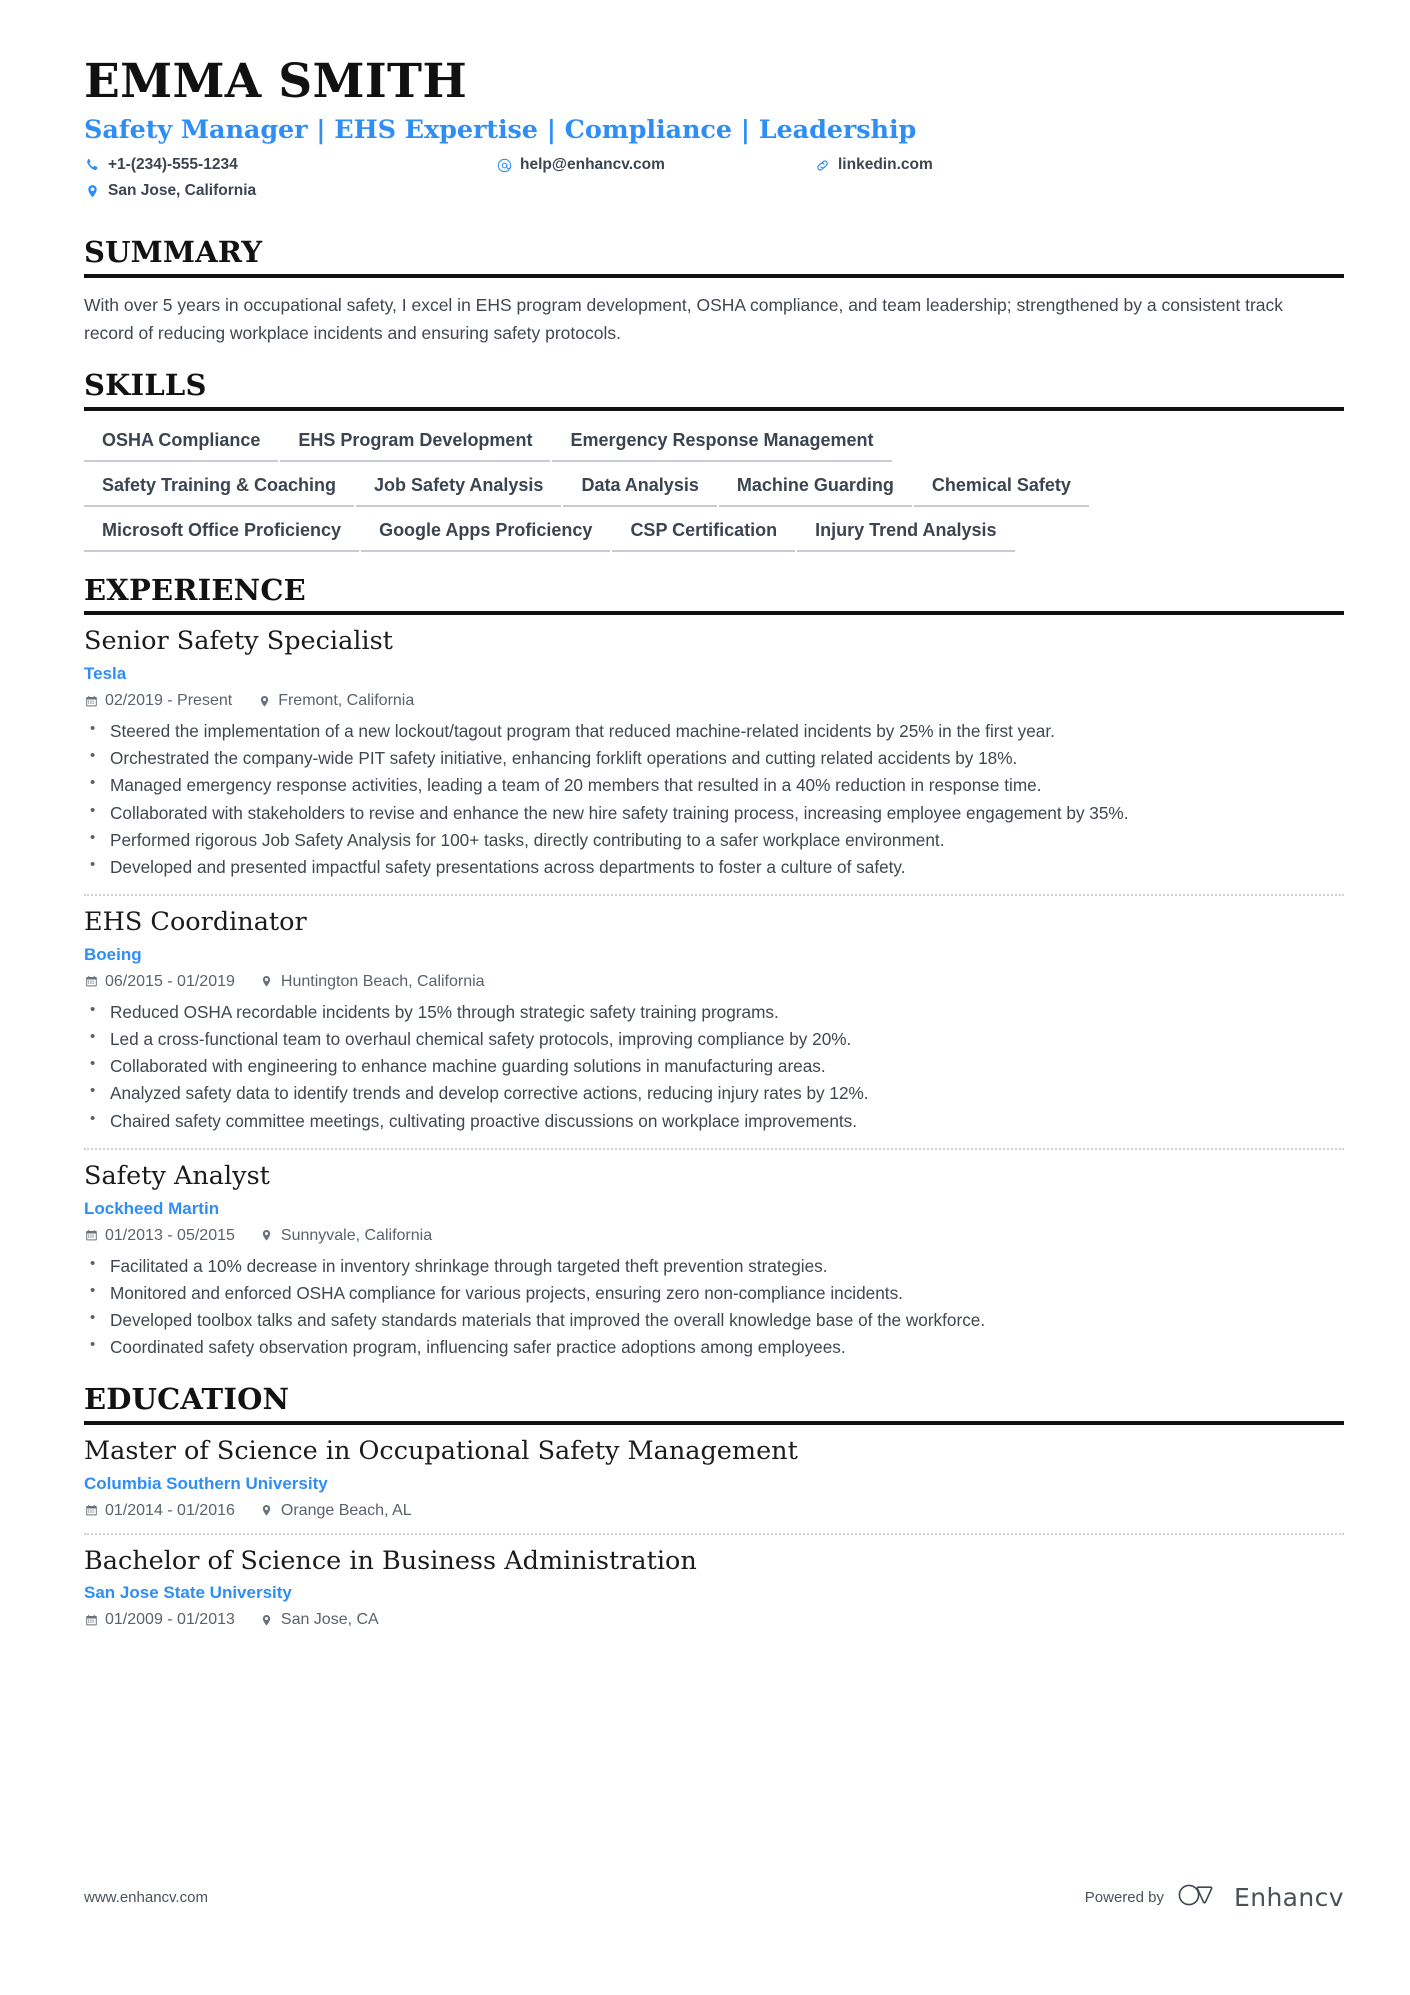 This screenshot has height=1995, width=1410. Describe the element at coordinates (187, 1399) in the screenshot. I see `education-heading: EDUCATION` at that location.